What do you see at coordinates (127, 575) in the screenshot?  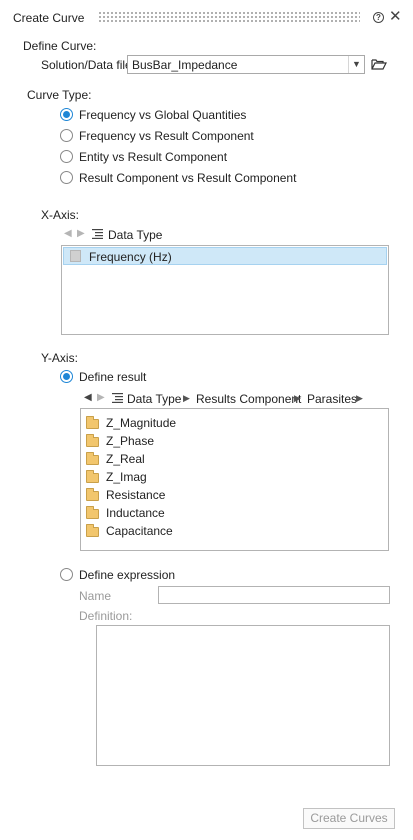 I see `radio-label: Define expression` at bounding box center [127, 575].